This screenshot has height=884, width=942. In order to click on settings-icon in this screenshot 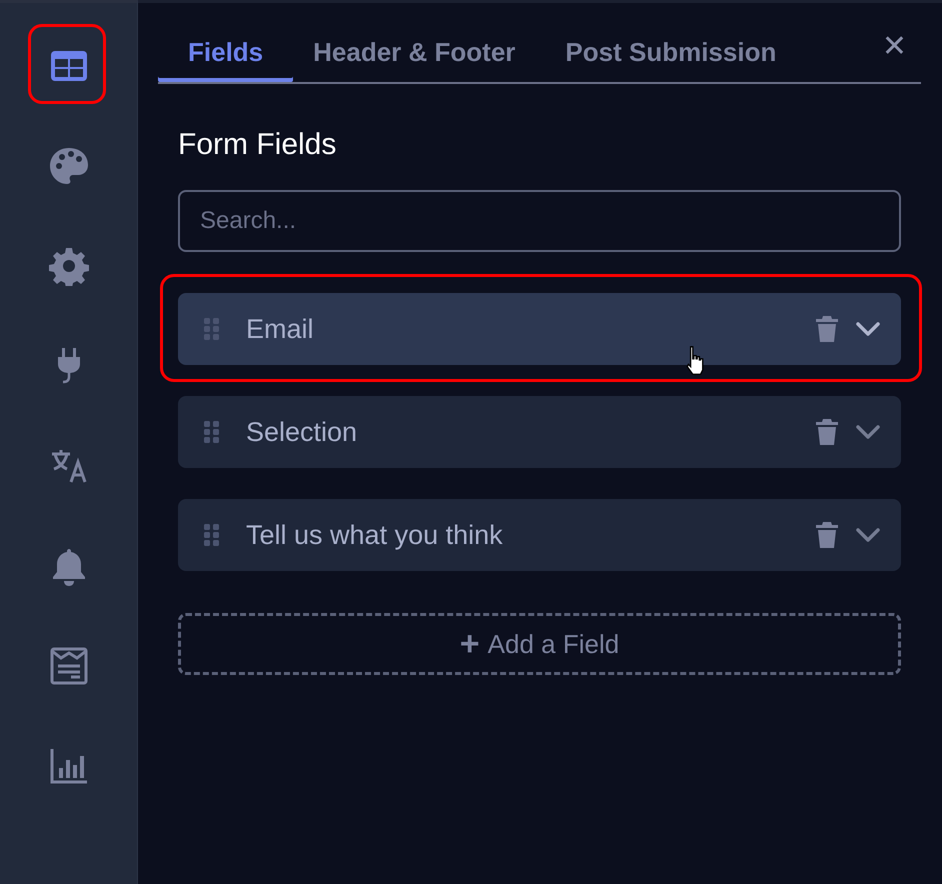, I will do `click(68, 266)`.